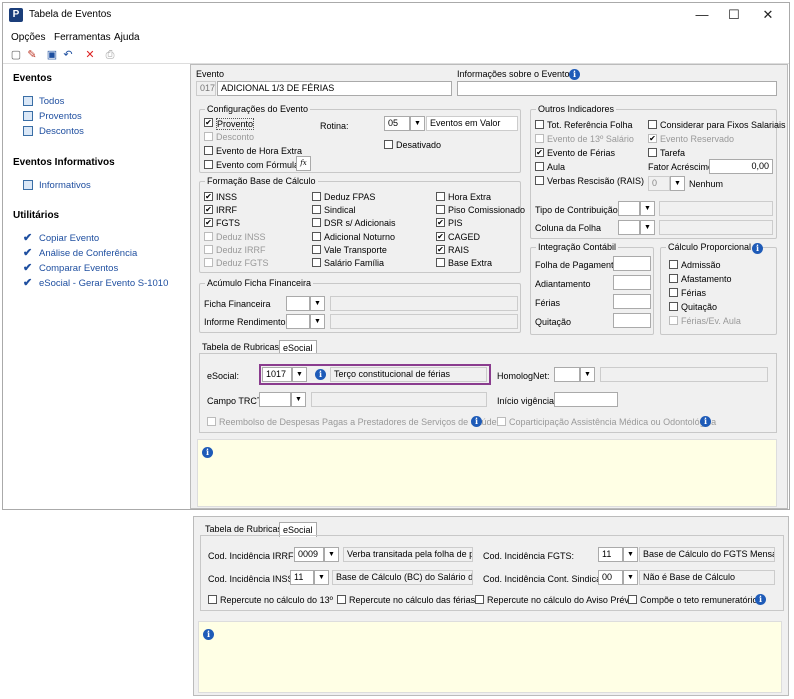  What do you see at coordinates (539, 152) in the screenshot?
I see `ferias-checkbox: ✔` at bounding box center [539, 152].